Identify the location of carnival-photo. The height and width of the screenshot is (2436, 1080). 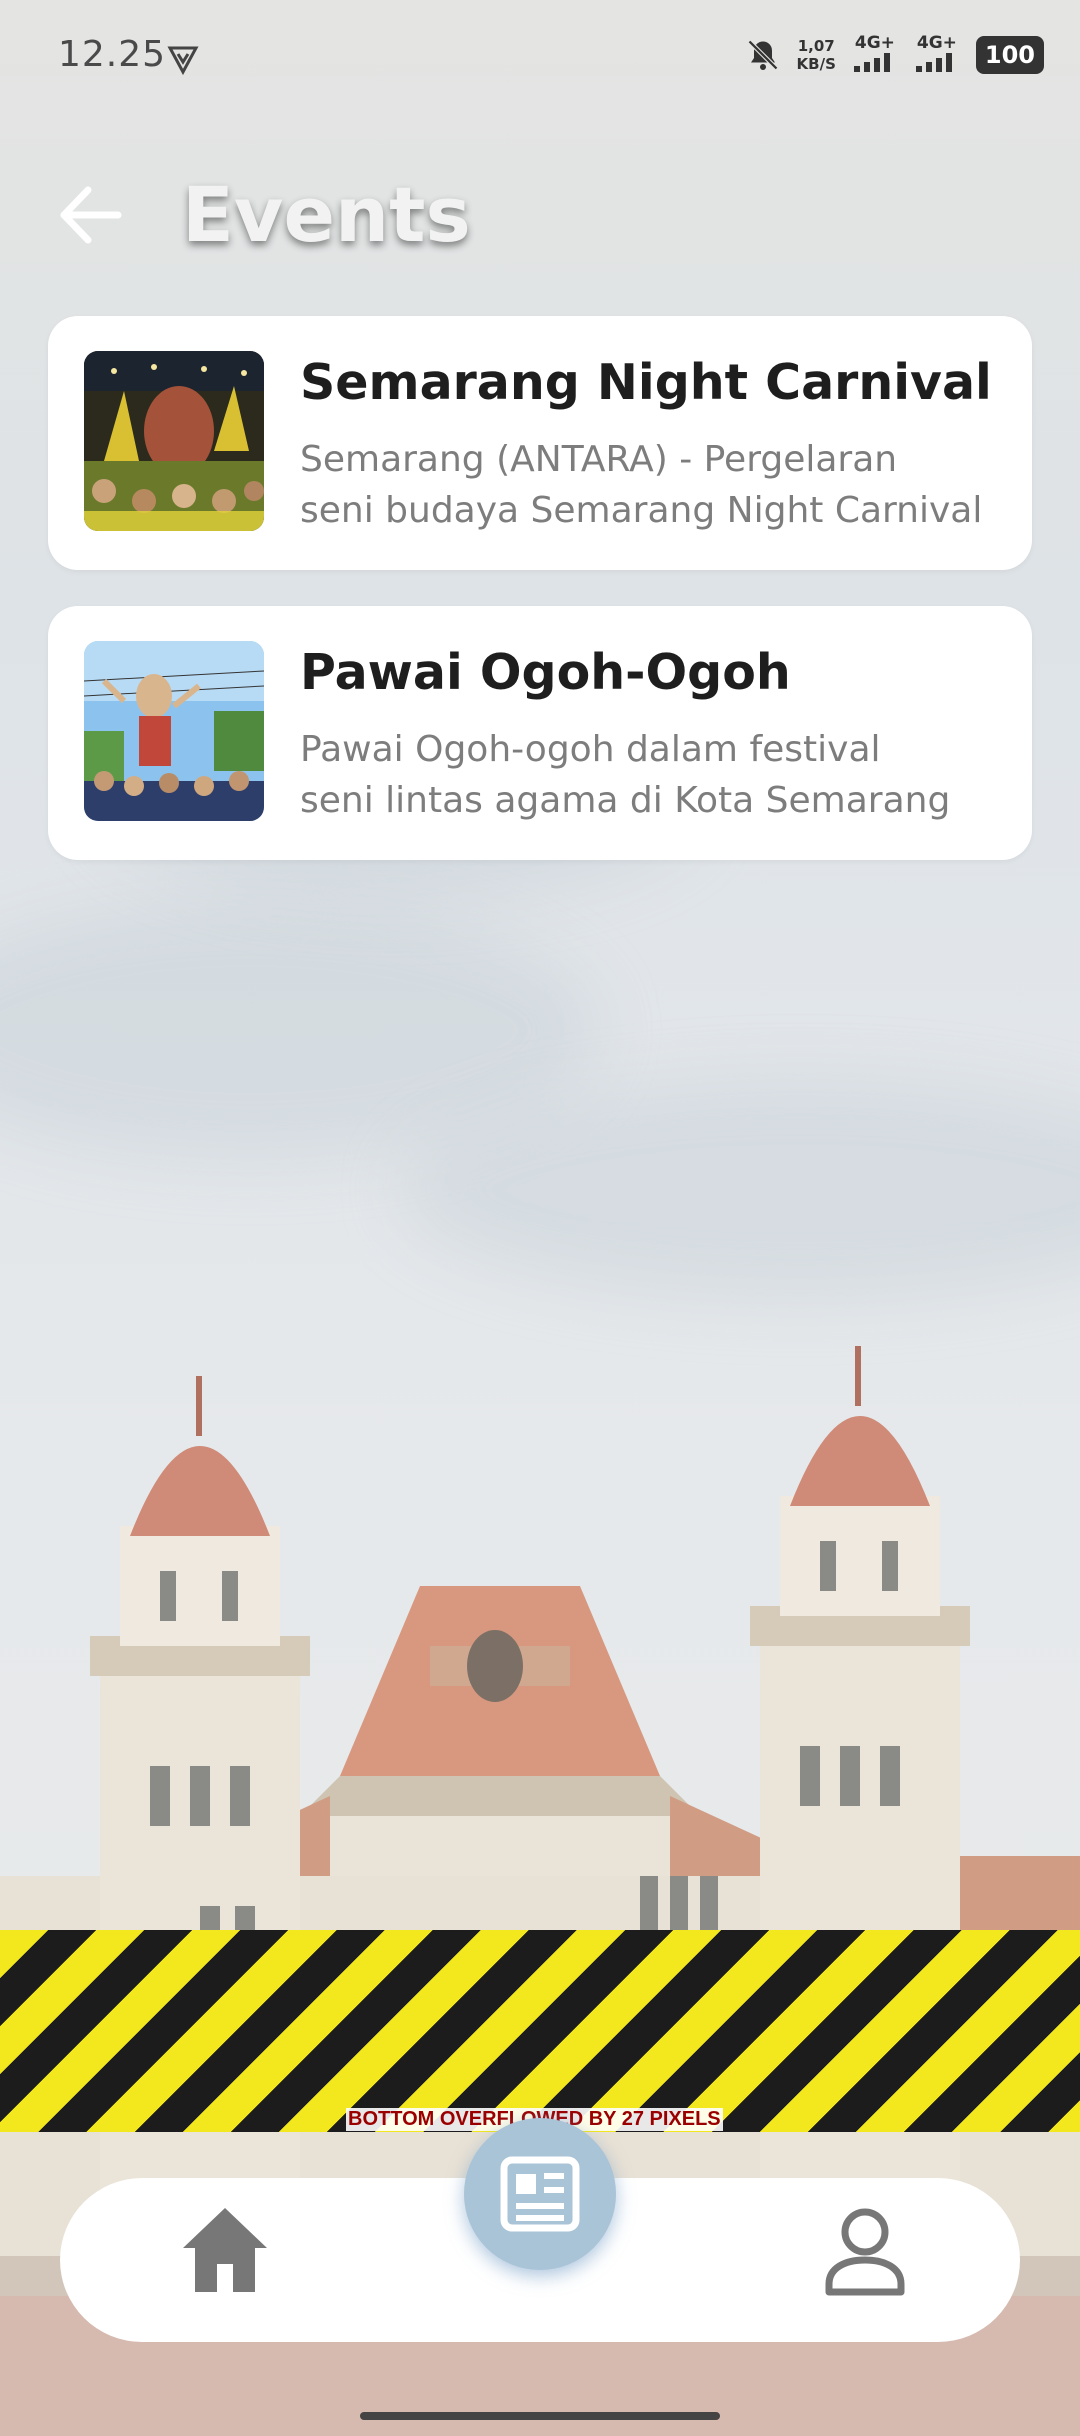
(174, 441).